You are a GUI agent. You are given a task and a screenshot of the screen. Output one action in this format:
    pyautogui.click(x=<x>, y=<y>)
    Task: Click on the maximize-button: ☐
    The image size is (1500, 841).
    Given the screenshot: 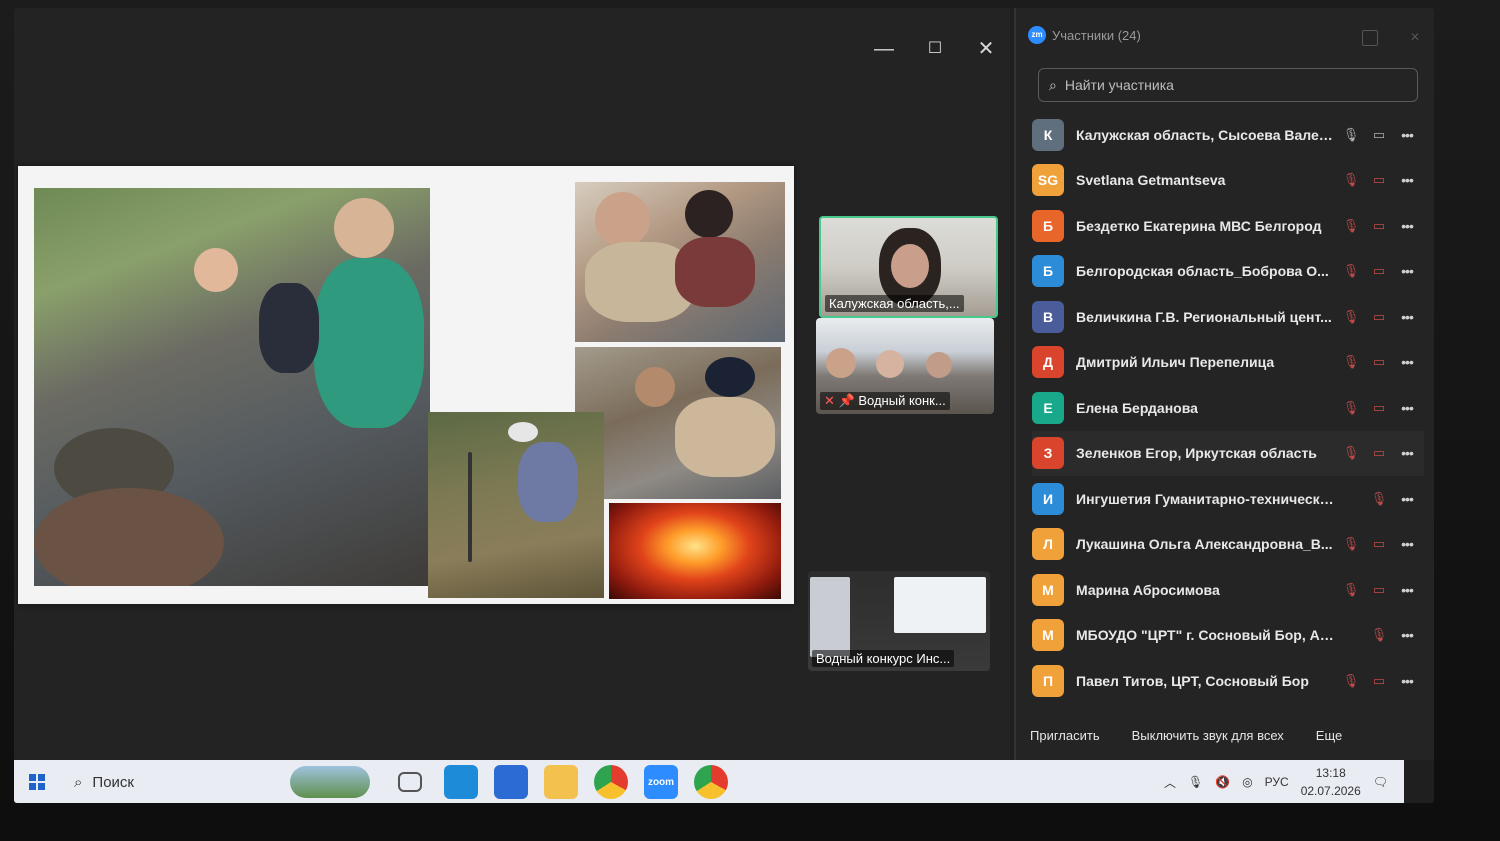 What is the action you would take?
    pyautogui.click(x=935, y=49)
    